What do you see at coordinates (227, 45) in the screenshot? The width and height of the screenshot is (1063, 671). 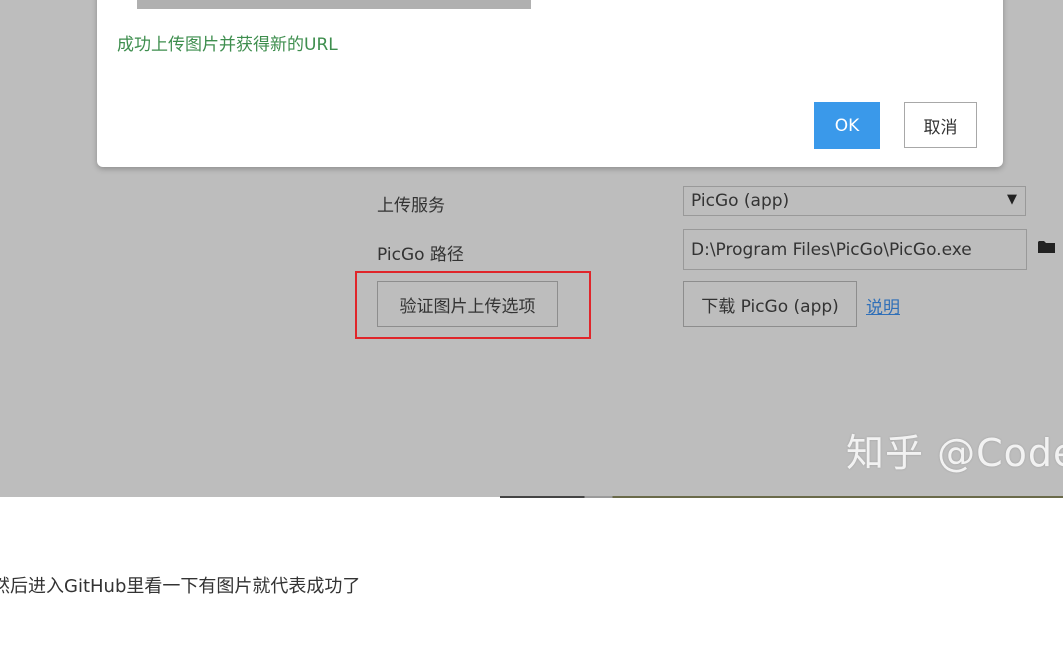 I see `success-message: 成功上传图片并获得新的URL` at bounding box center [227, 45].